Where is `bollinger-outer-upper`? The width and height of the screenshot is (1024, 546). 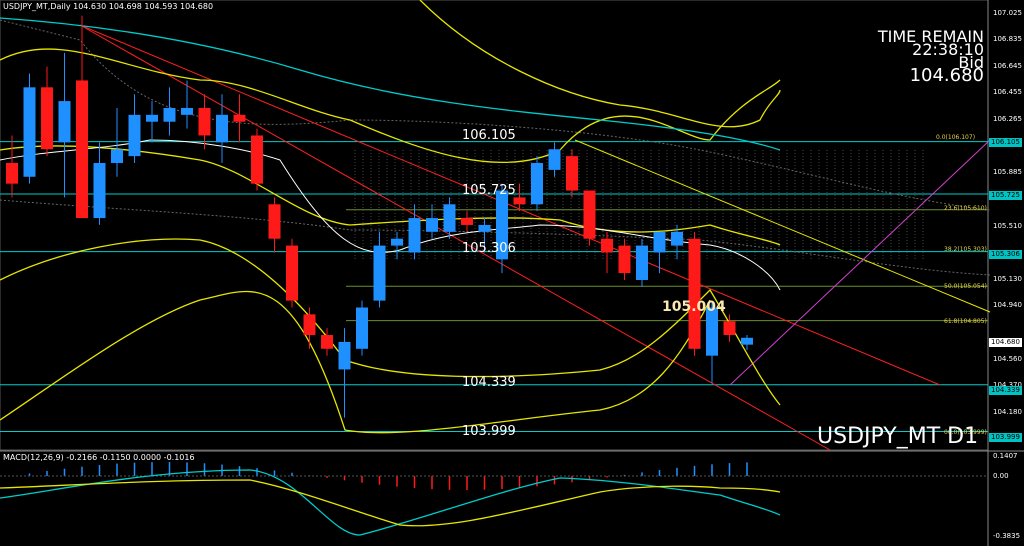 bollinger-outer-upper is located at coordinates (600, 64).